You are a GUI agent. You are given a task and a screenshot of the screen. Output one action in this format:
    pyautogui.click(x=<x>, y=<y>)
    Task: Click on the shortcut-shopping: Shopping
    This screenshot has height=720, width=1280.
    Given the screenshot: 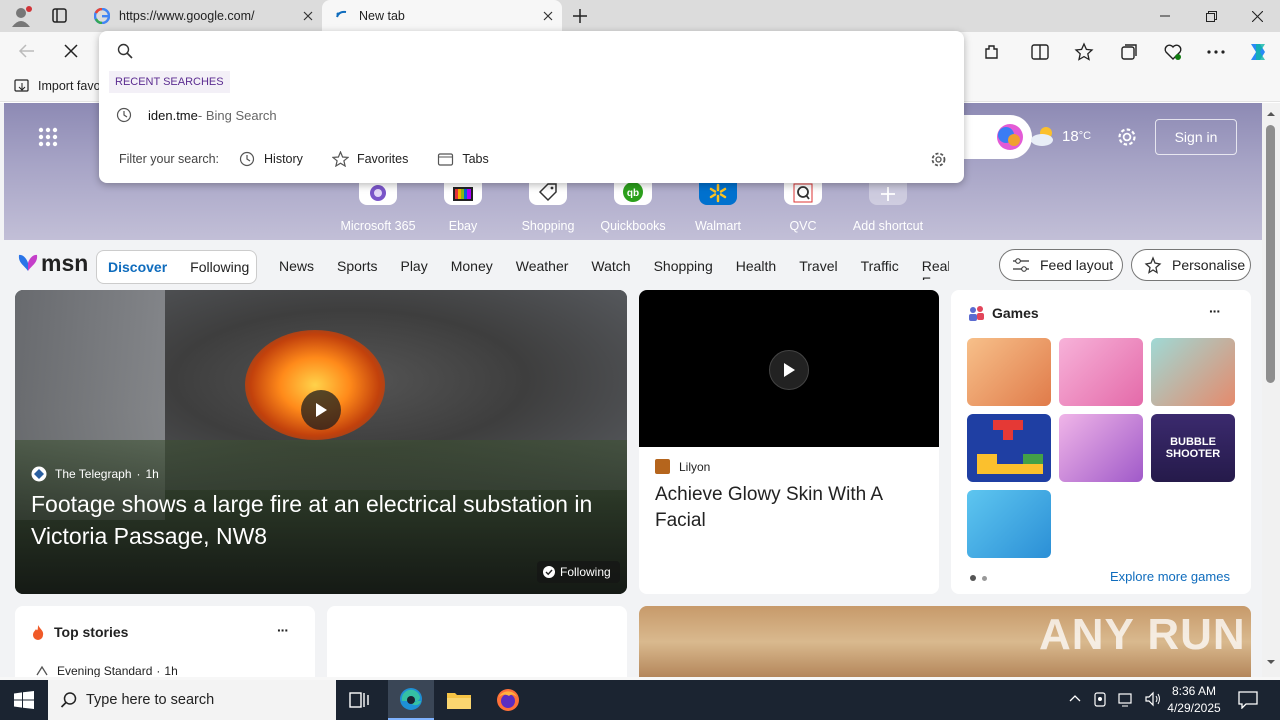 What is the action you would take?
    pyautogui.click(x=548, y=207)
    